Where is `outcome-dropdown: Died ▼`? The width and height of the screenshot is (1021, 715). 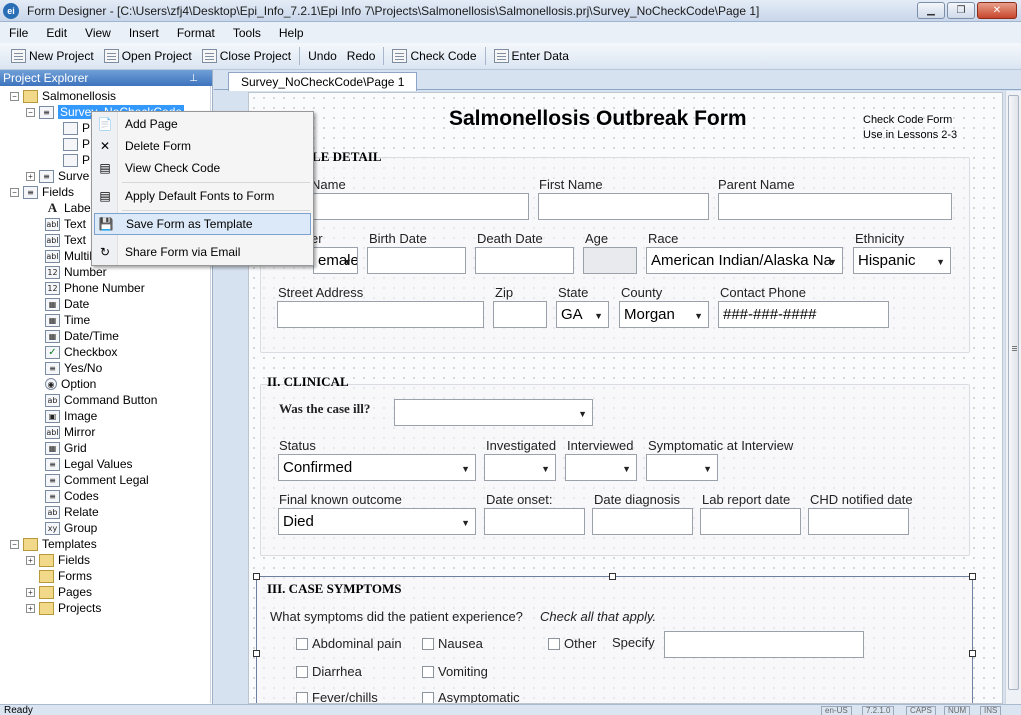
outcome-dropdown: Died ▼ is located at coordinates (377, 521).